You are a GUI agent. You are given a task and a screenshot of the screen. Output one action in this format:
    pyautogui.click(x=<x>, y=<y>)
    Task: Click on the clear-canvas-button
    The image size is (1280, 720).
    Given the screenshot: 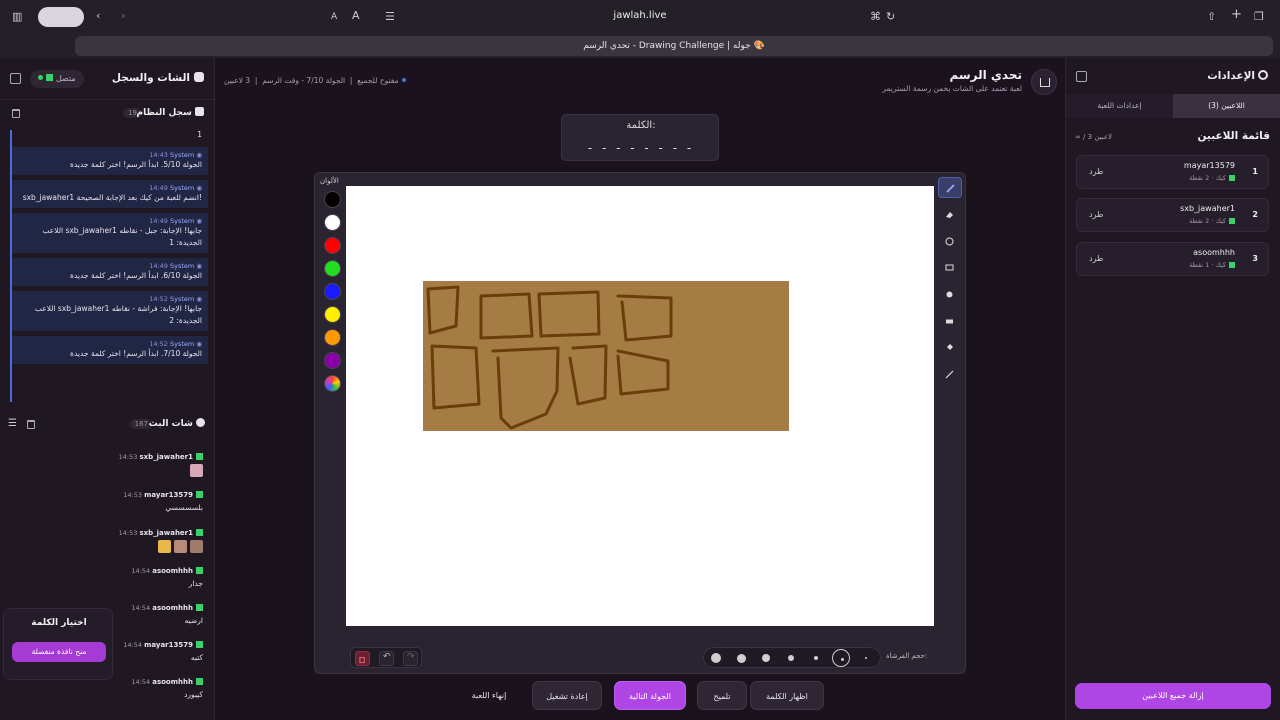 What is the action you would take?
    pyautogui.click(x=362, y=658)
    